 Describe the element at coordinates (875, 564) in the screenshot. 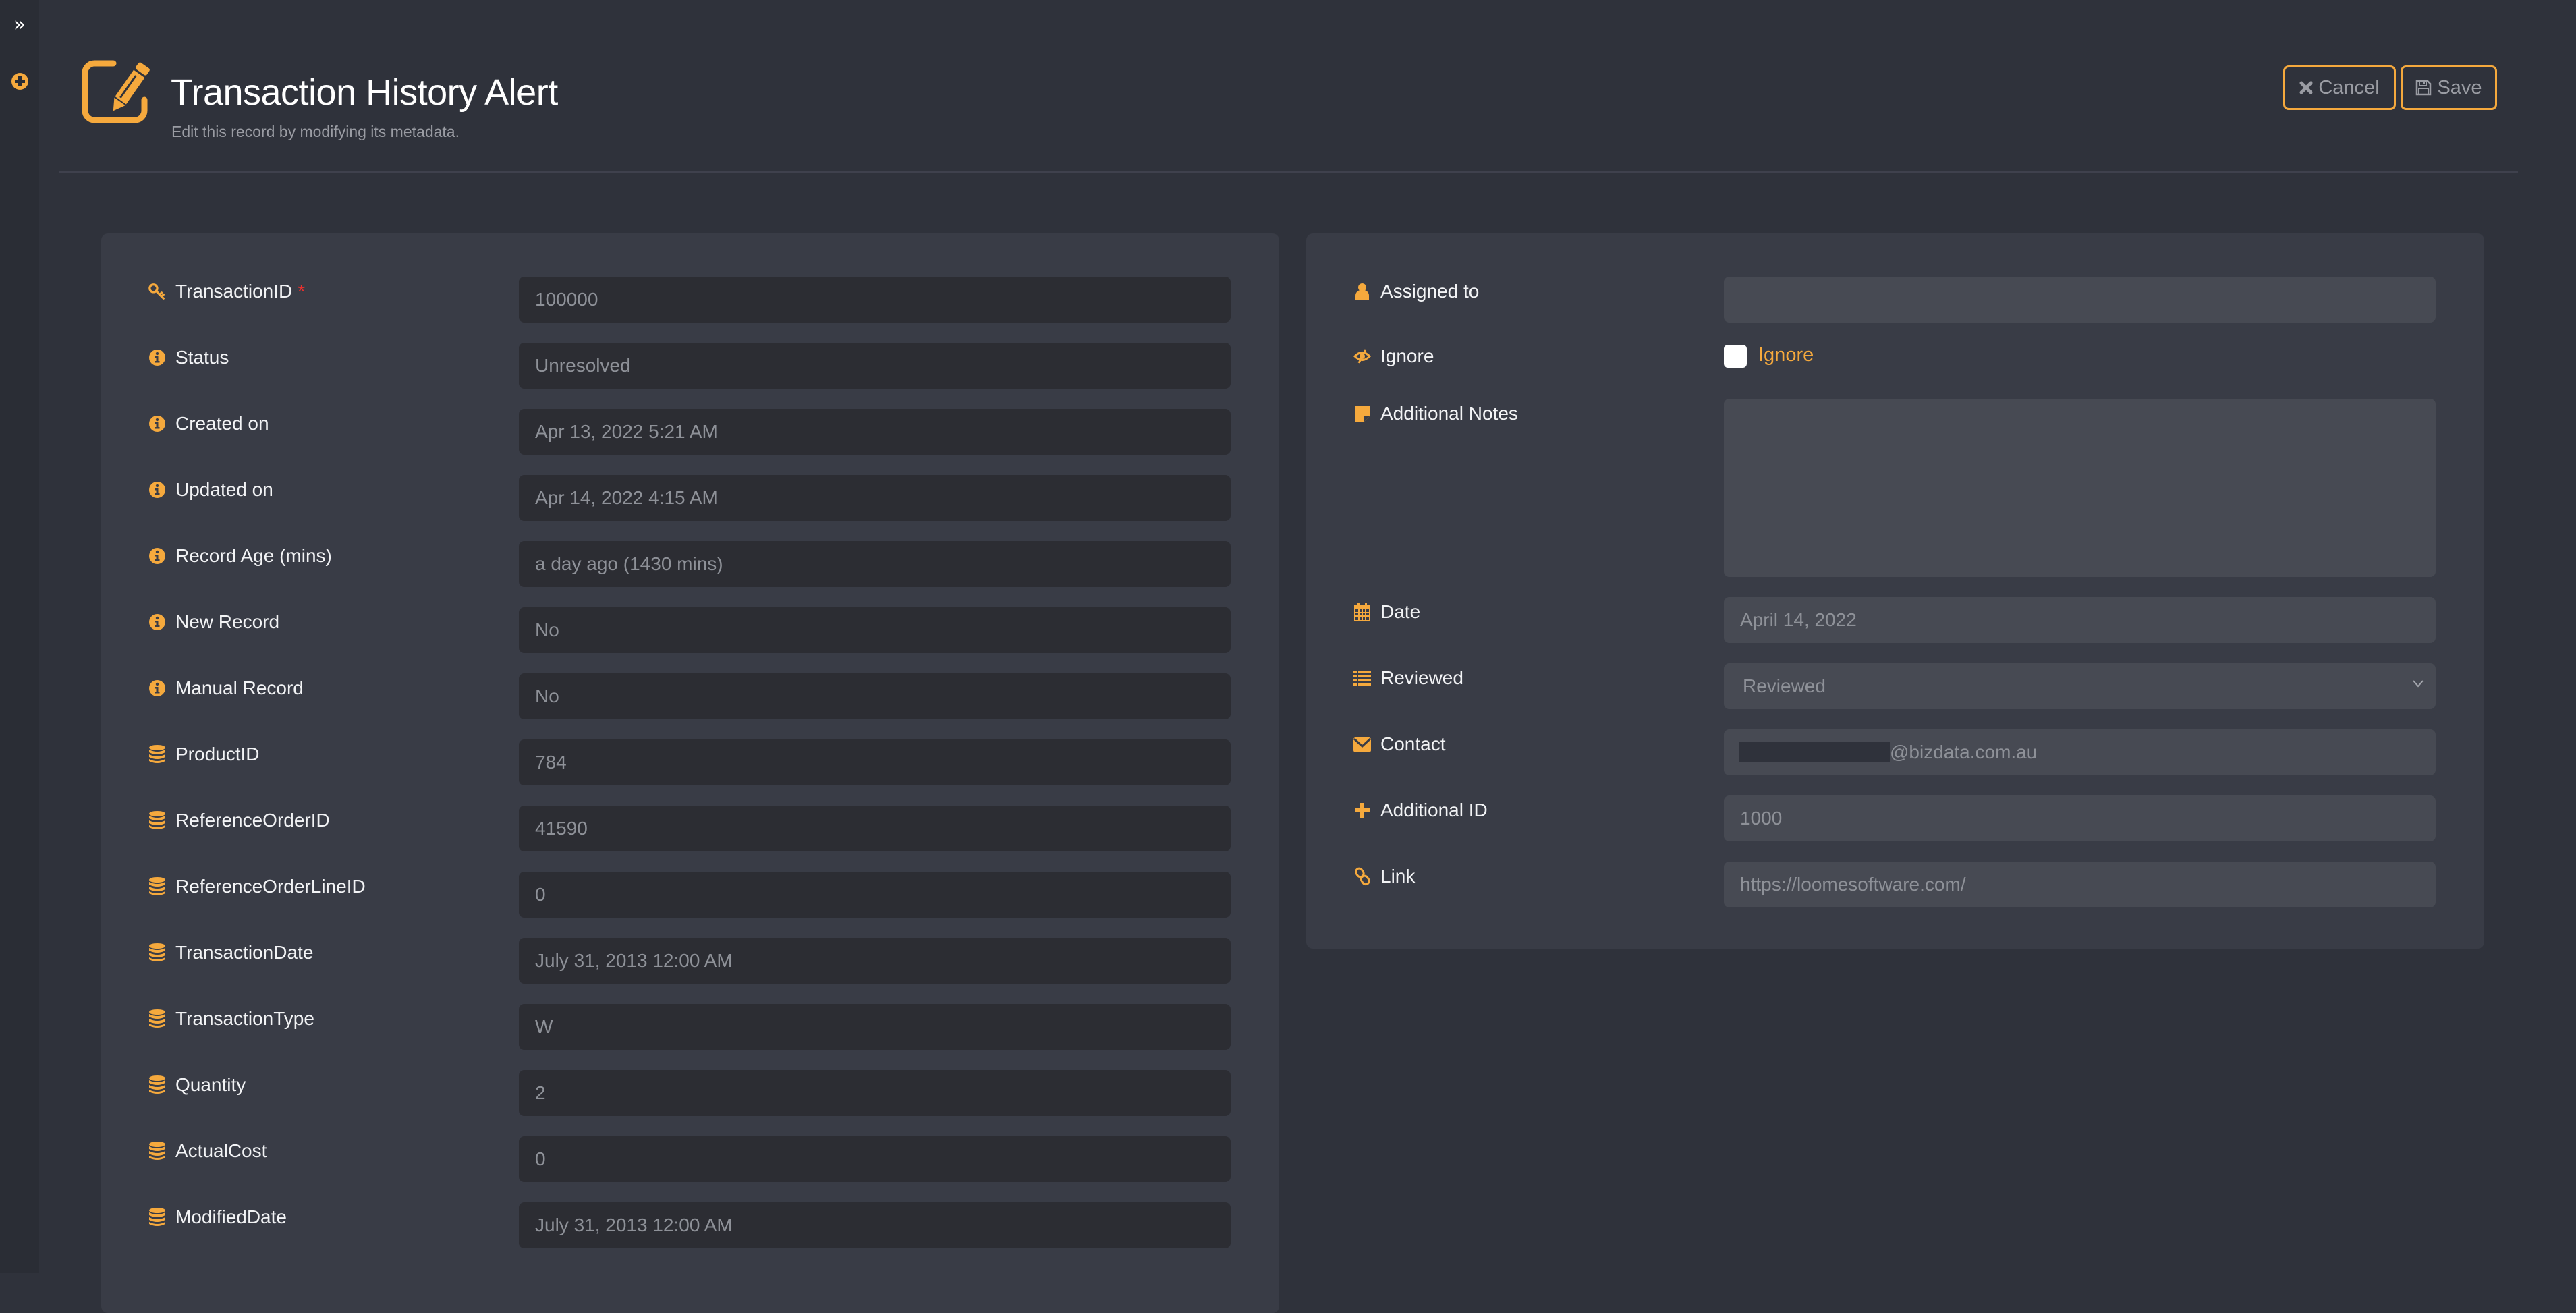

I see `field-value-input: a day ago (1430 mins)` at that location.